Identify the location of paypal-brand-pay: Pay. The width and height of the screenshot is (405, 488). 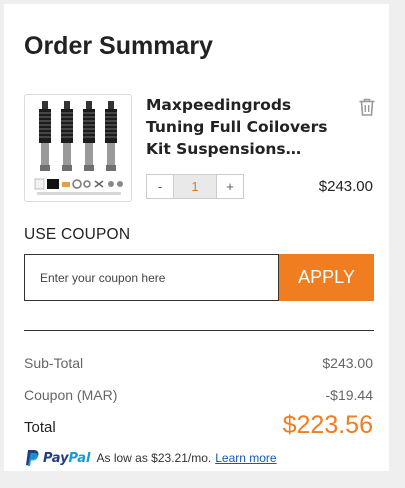
(56, 458).